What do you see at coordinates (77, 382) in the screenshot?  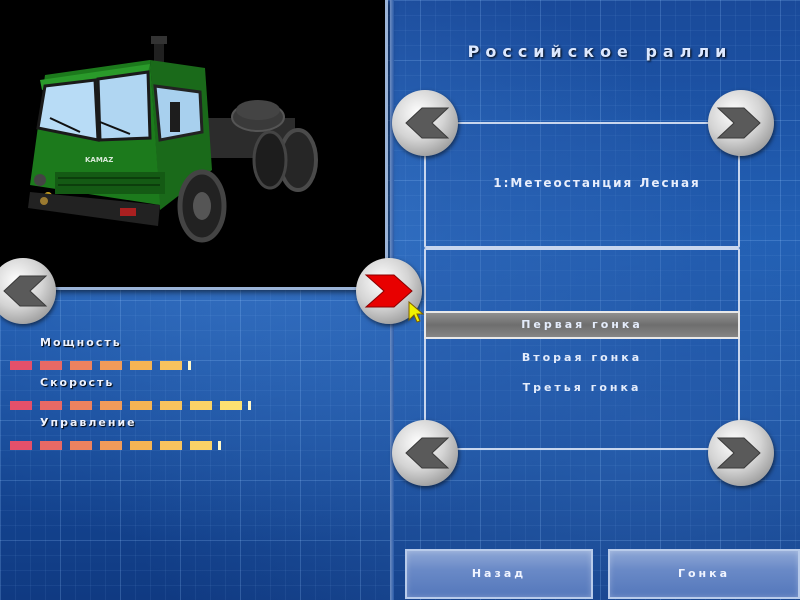 I see `stat-label-speed: Скорость` at bounding box center [77, 382].